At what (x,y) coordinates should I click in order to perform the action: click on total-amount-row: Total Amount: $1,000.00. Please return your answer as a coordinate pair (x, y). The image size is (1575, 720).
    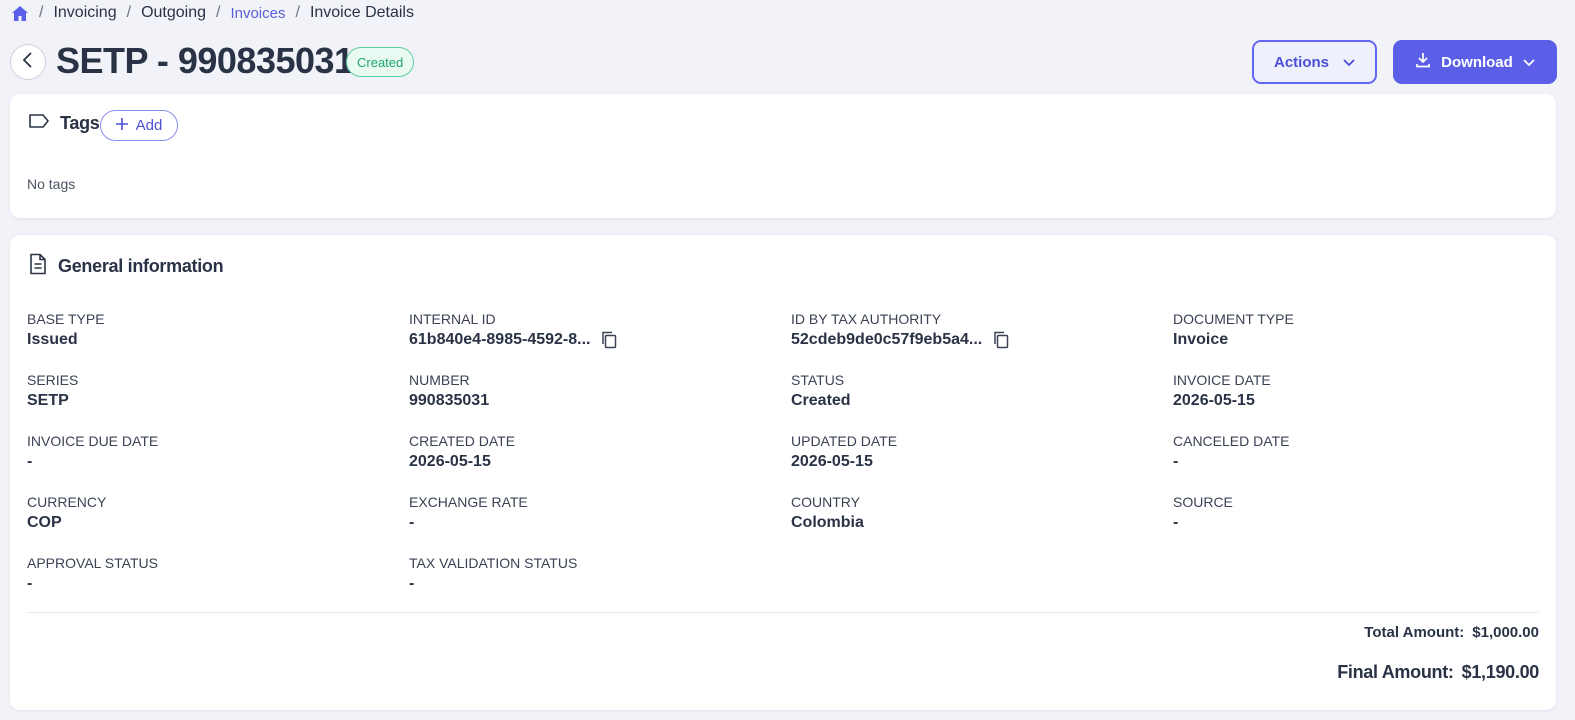
    Looking at the image, I should click on (1451, 632).